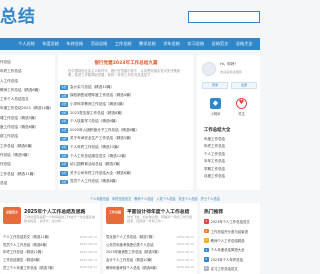  Describe the element at coordinates (231, 249) in the screenshot. I see `list-item: 4 个人年度总结简短大全` at that location.